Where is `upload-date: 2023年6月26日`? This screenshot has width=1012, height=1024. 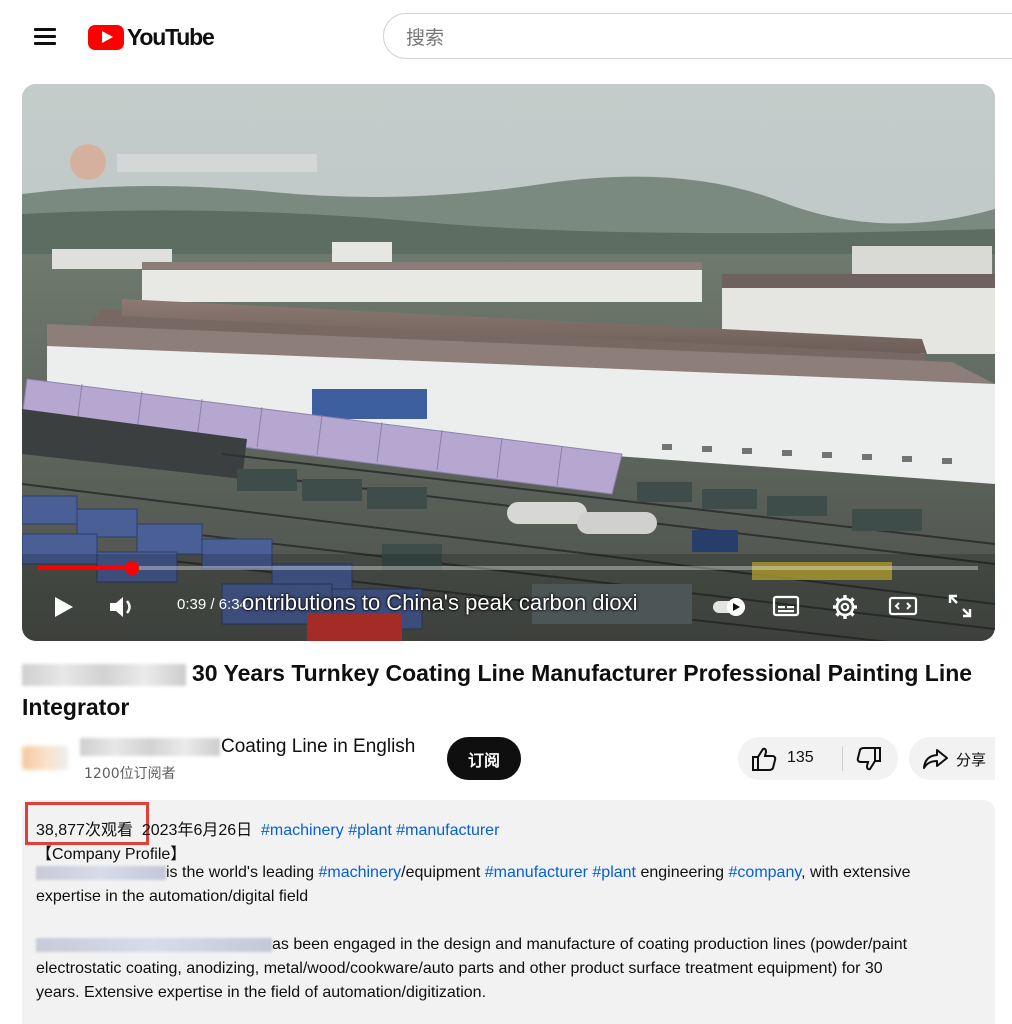 upload-date: 2023年6月26日 is located at coordinates (197, 830).